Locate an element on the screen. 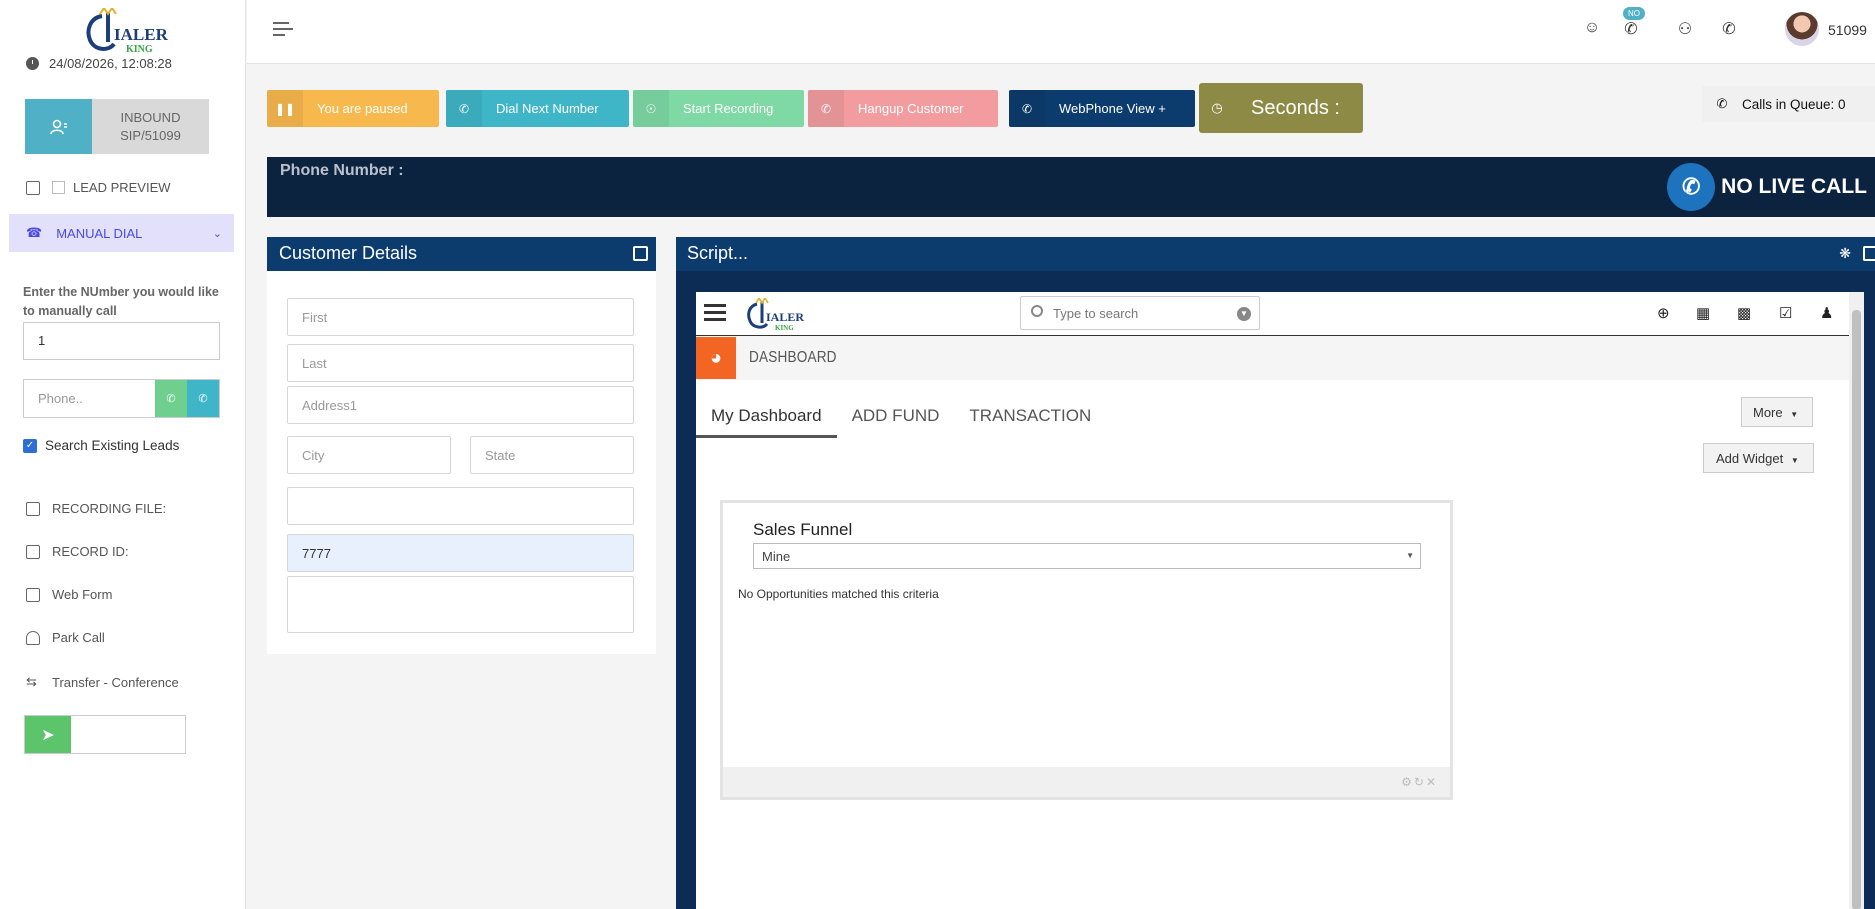 The width and height of the screenshot is (1875, 909). chevron-down-icon: ▼ is located at coordinates (1244, 314).